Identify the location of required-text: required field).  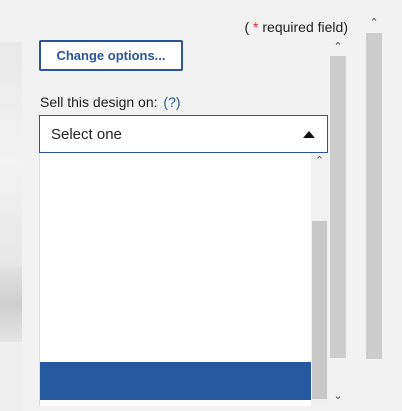
(303, 27).